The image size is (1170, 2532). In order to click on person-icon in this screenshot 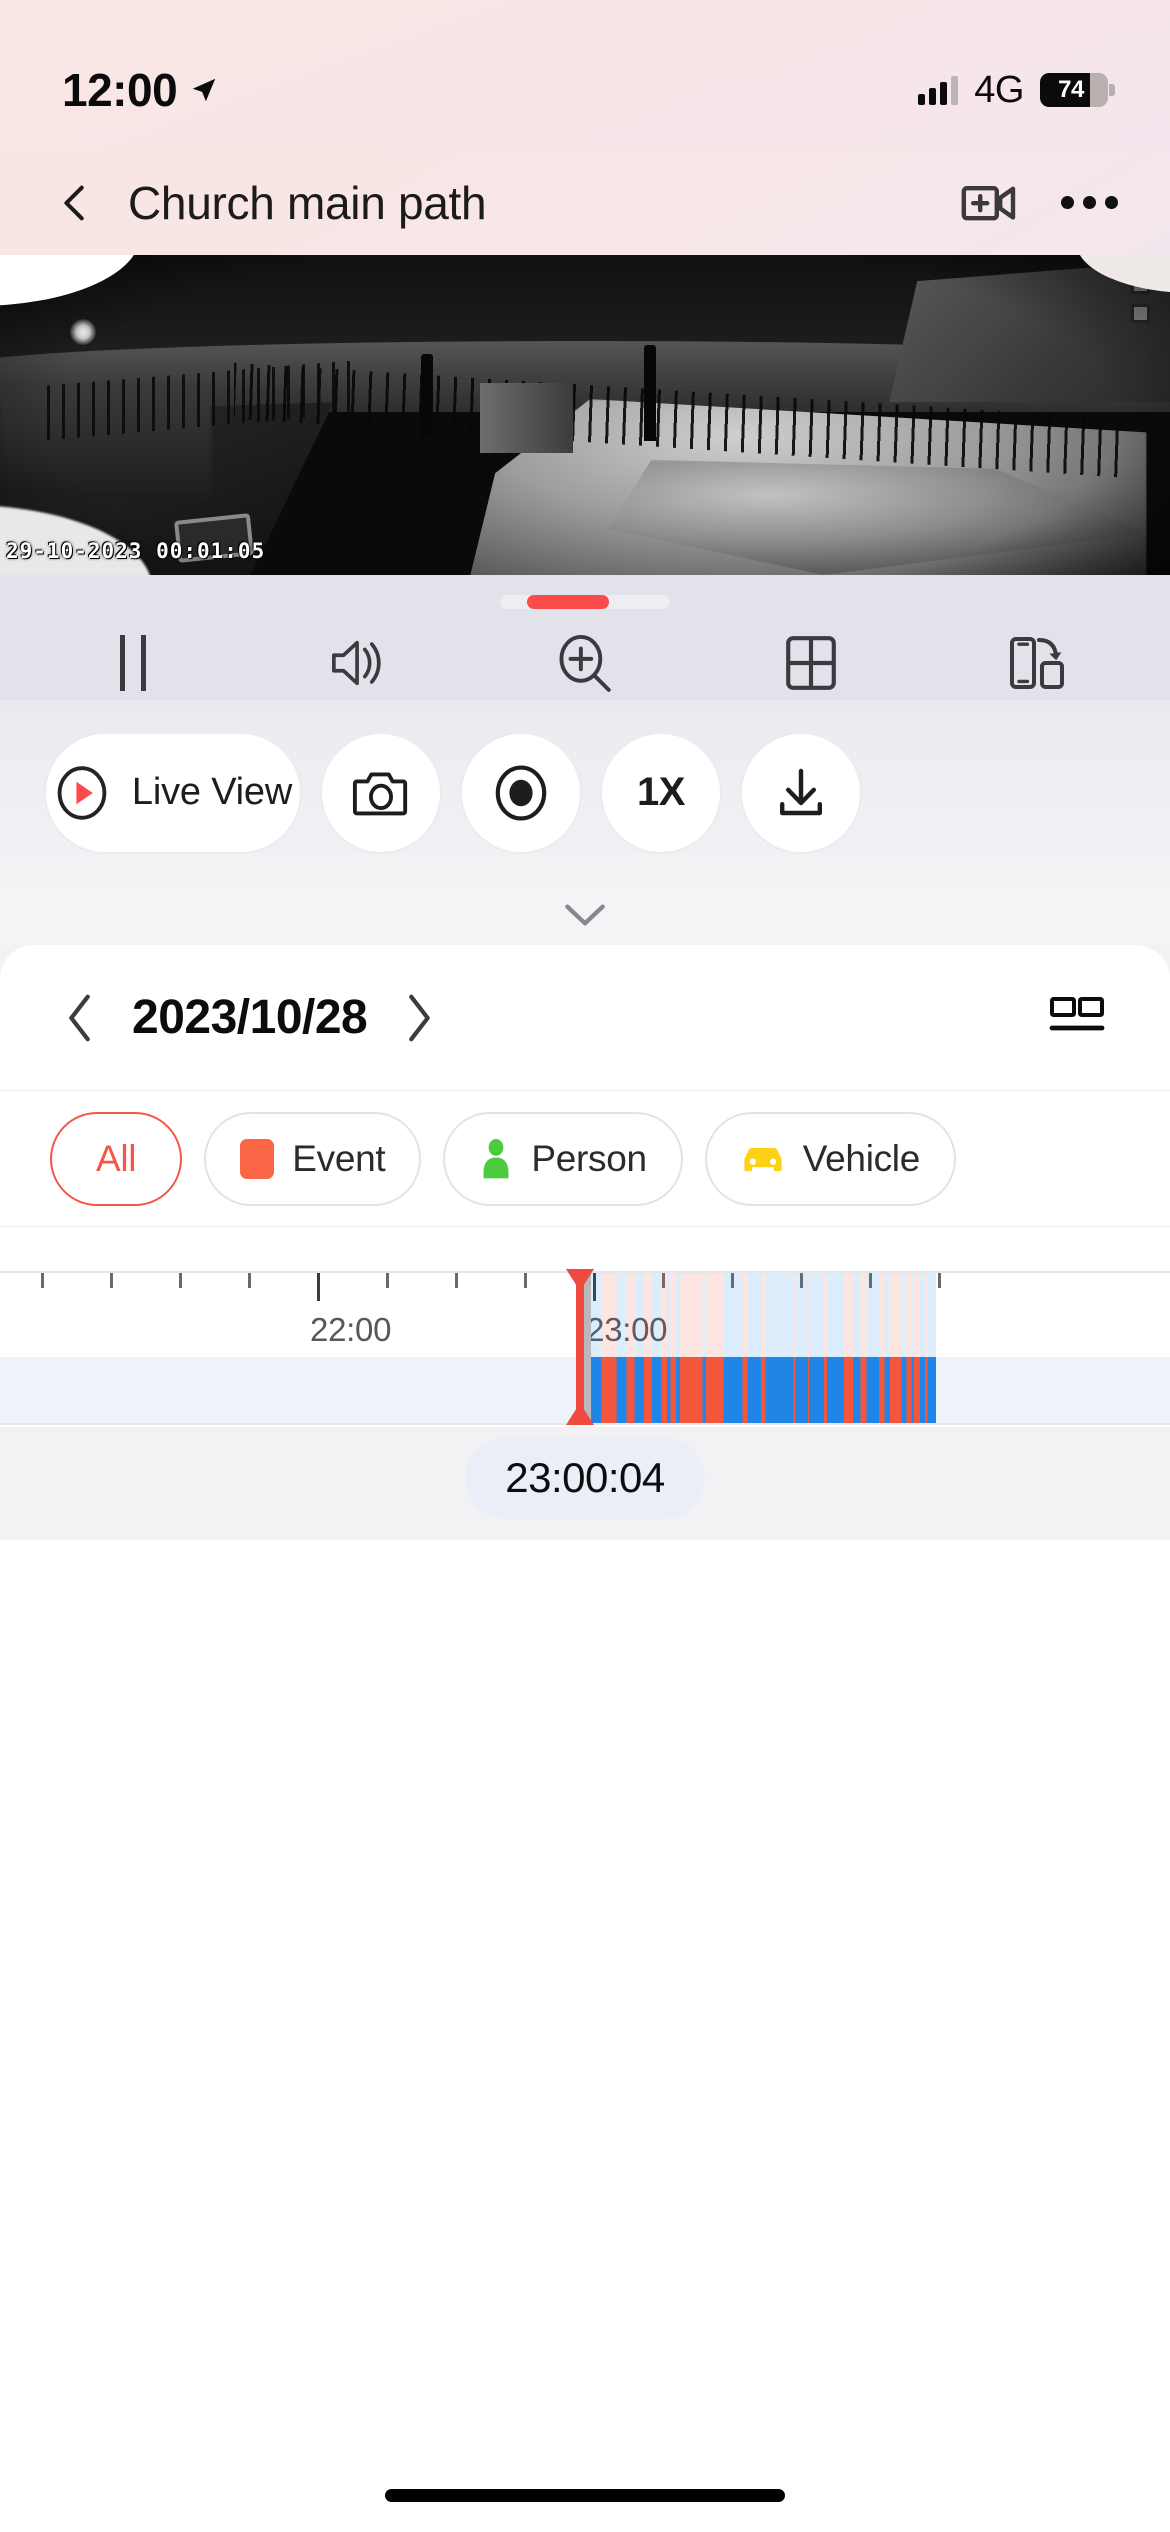, I will do `click(496, 1158)`.